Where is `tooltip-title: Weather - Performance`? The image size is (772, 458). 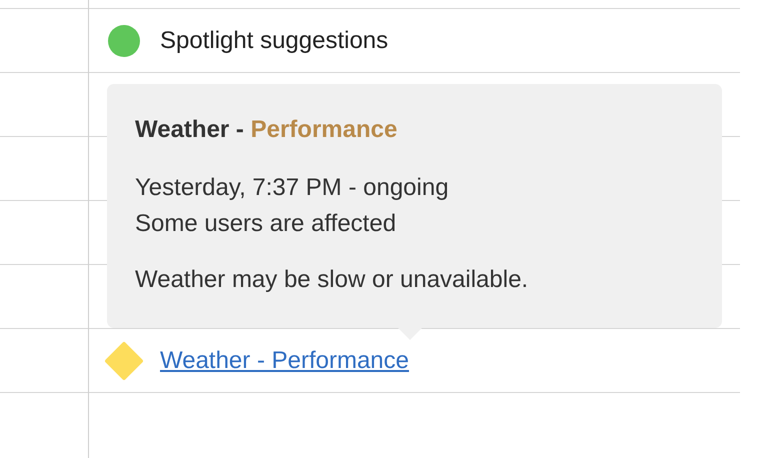 tooltip-title: Weather - Performance is located at coordinates (266, 130).